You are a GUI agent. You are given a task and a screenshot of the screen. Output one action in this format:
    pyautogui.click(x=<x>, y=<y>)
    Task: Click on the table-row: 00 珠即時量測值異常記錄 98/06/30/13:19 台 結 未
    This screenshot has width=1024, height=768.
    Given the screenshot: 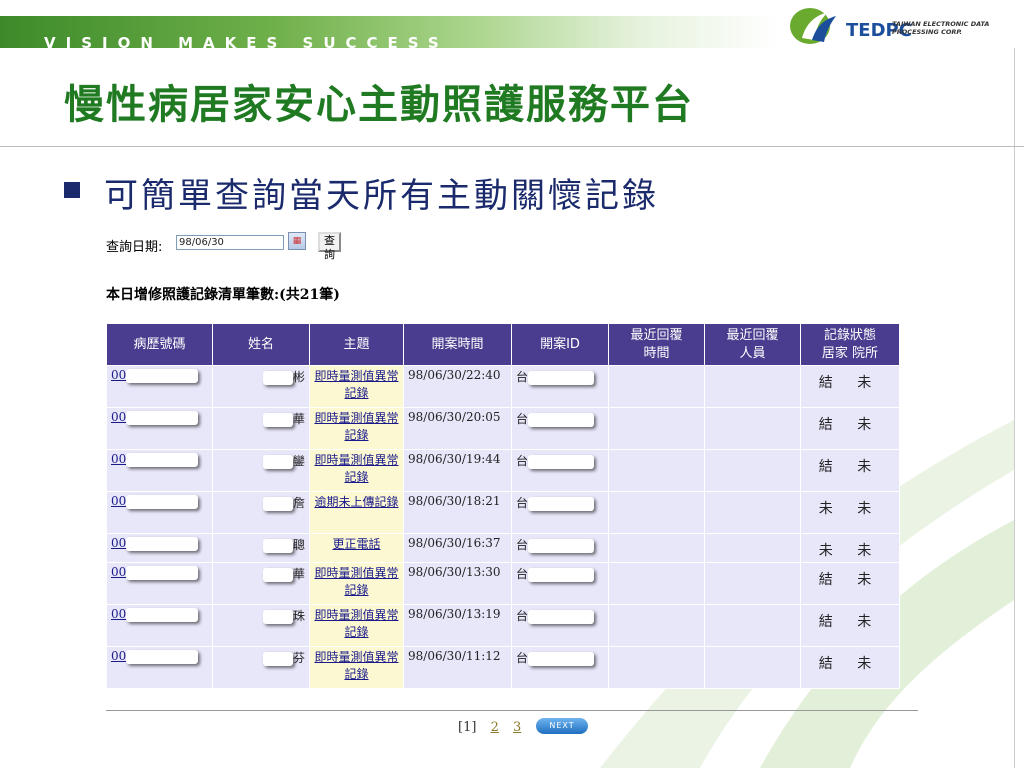 What is the action you would take?
    pyautogui.click(x=503, y=625)
    